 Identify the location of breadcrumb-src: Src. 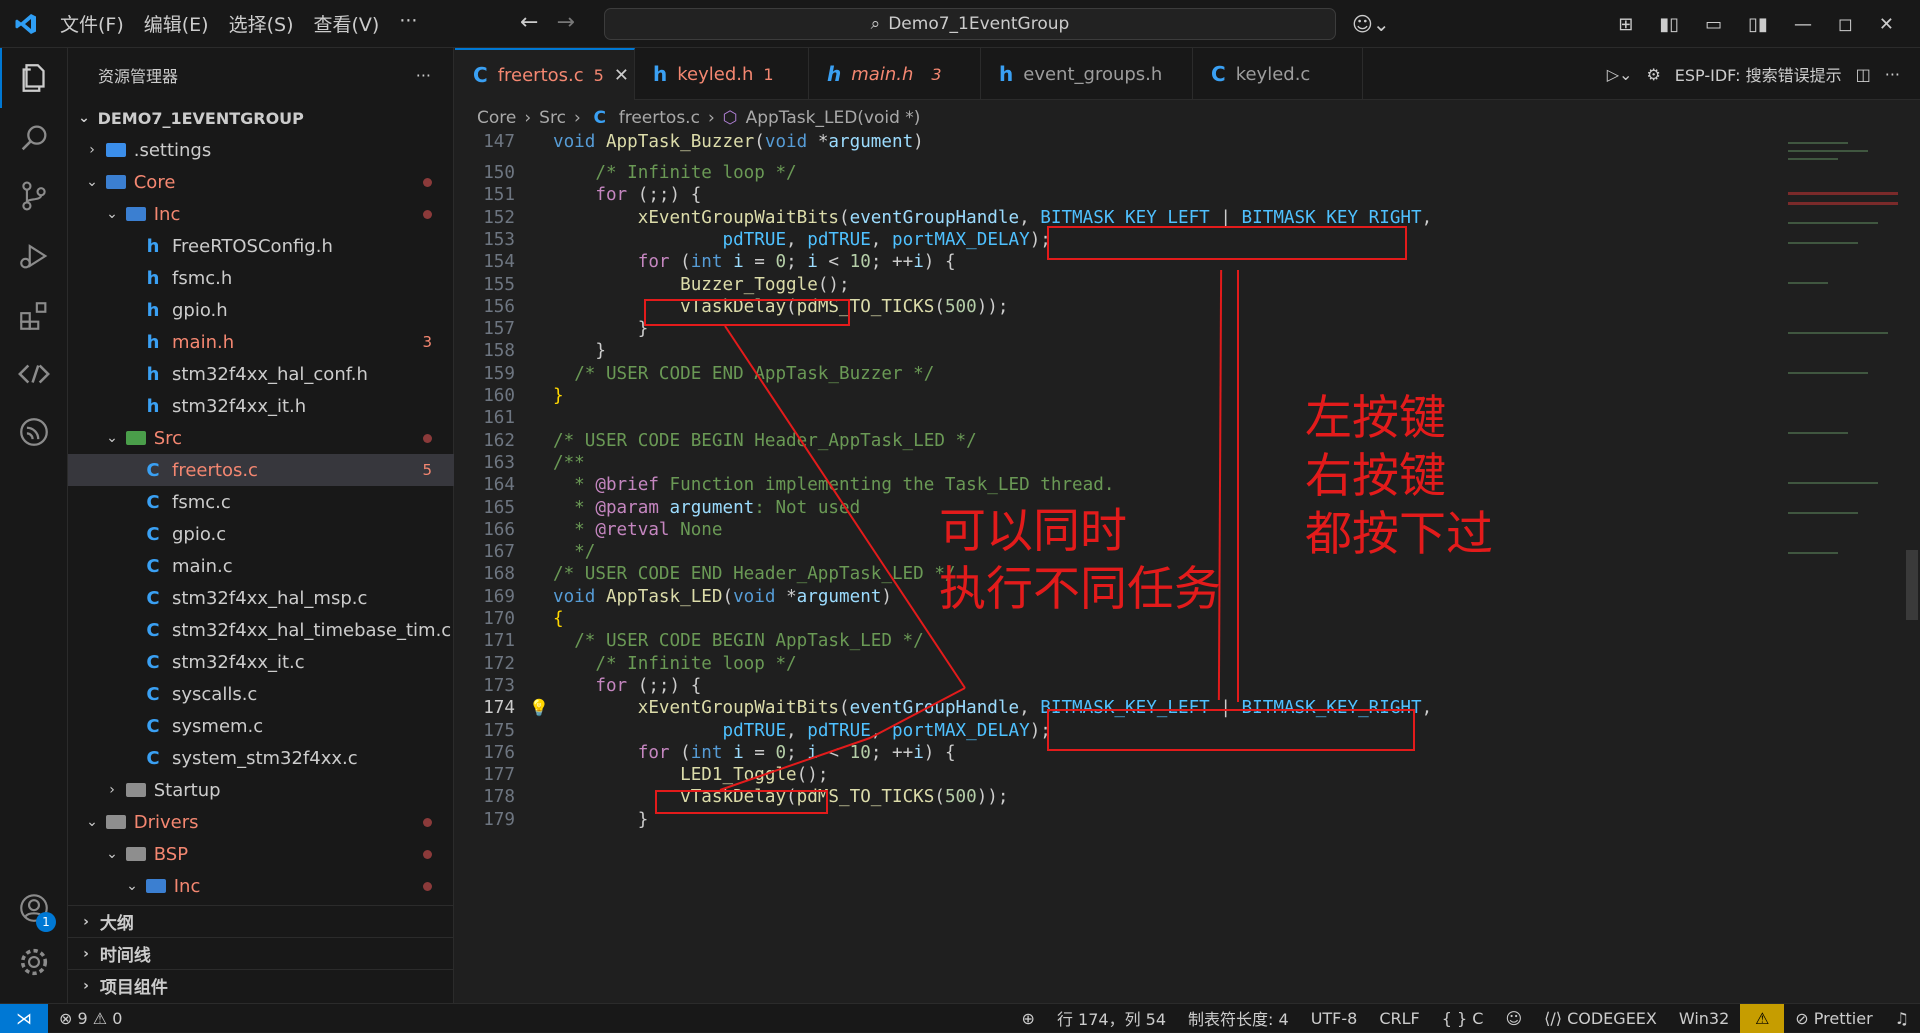
(552, 118).